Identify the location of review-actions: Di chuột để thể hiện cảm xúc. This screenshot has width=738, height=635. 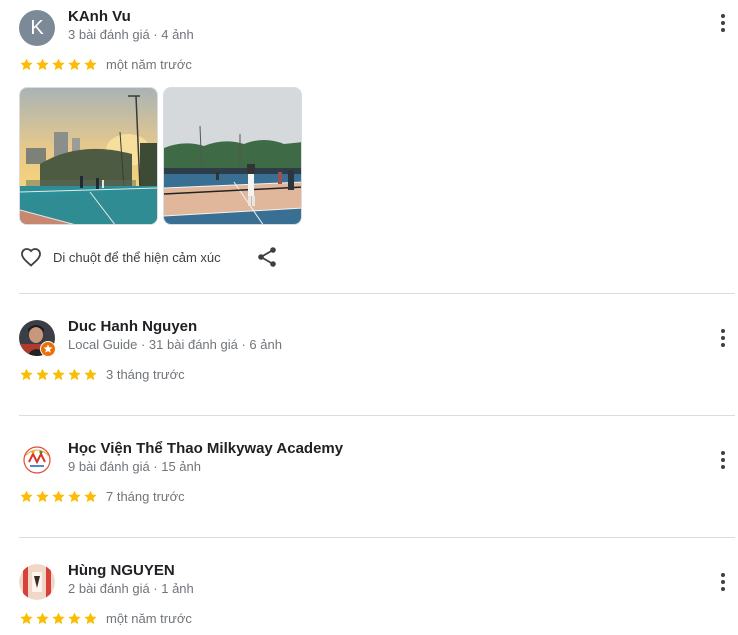
(169, 257).